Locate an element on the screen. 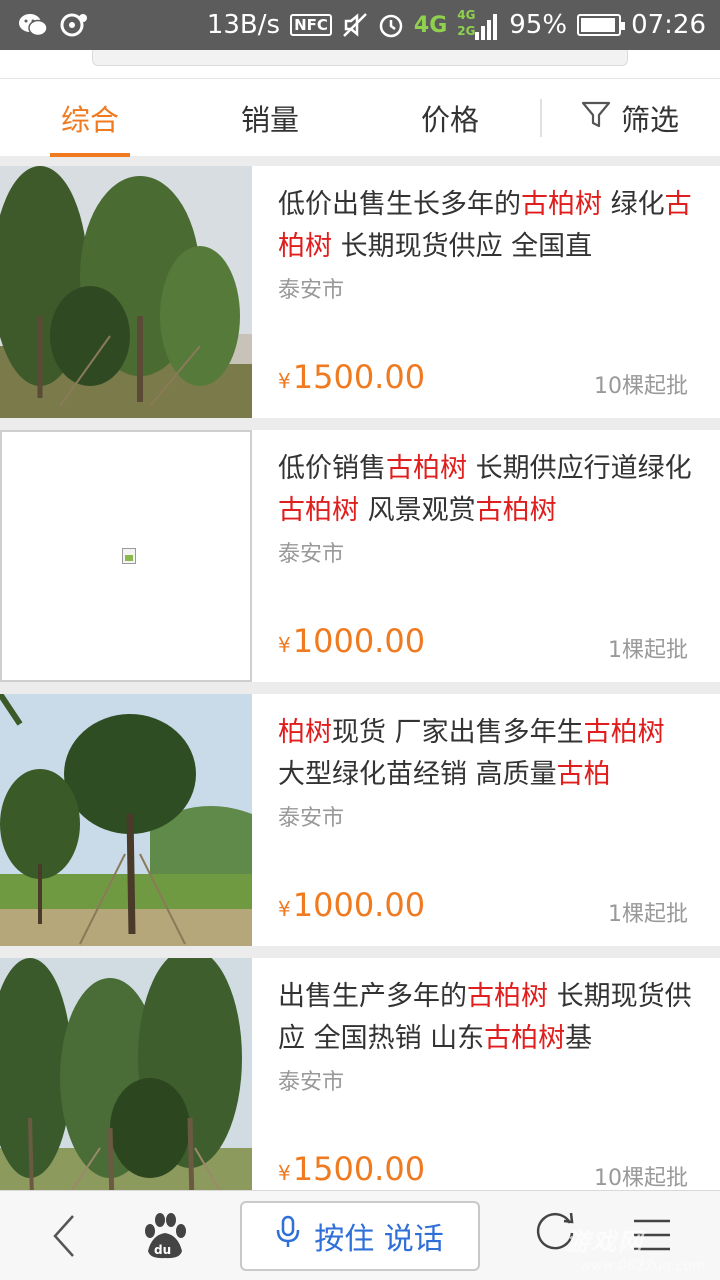 This screenshot has height=1280, width=720. search-bar is located at coordinates (360, 58).